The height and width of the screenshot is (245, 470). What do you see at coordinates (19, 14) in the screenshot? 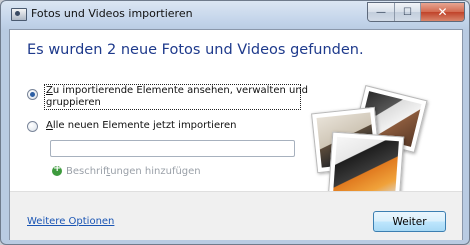
I see `camera-icon` at bounding box center [19, 14].